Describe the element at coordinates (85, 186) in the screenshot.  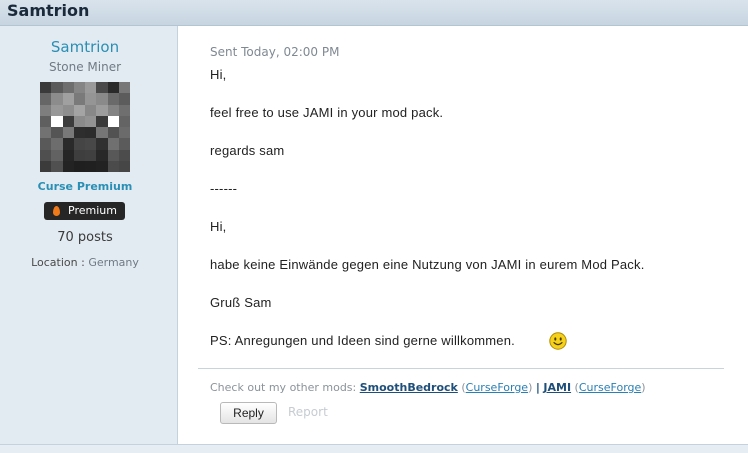
I see `membership-label: Curse Premium` at that location.